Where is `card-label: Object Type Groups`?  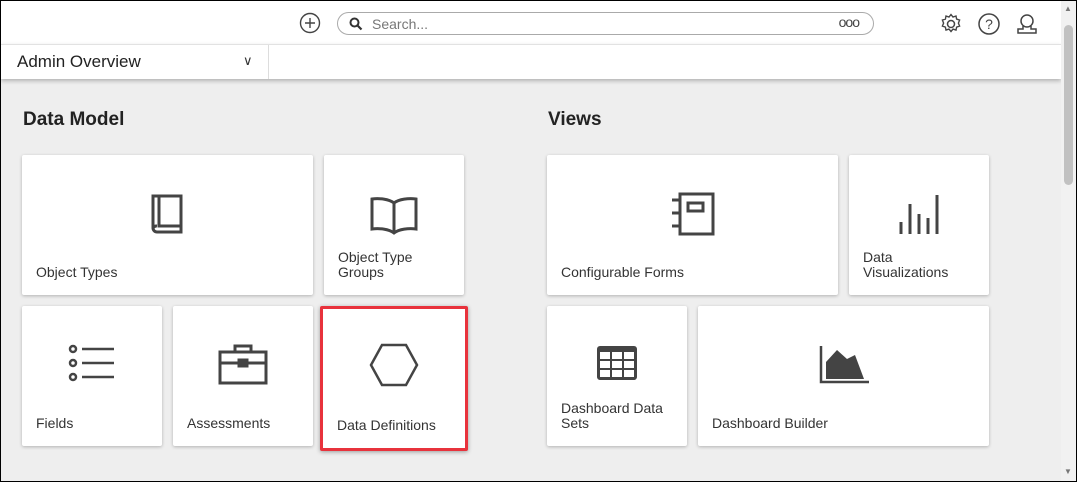 card-label: Object Type Groups is located at coordinates (375, 265).